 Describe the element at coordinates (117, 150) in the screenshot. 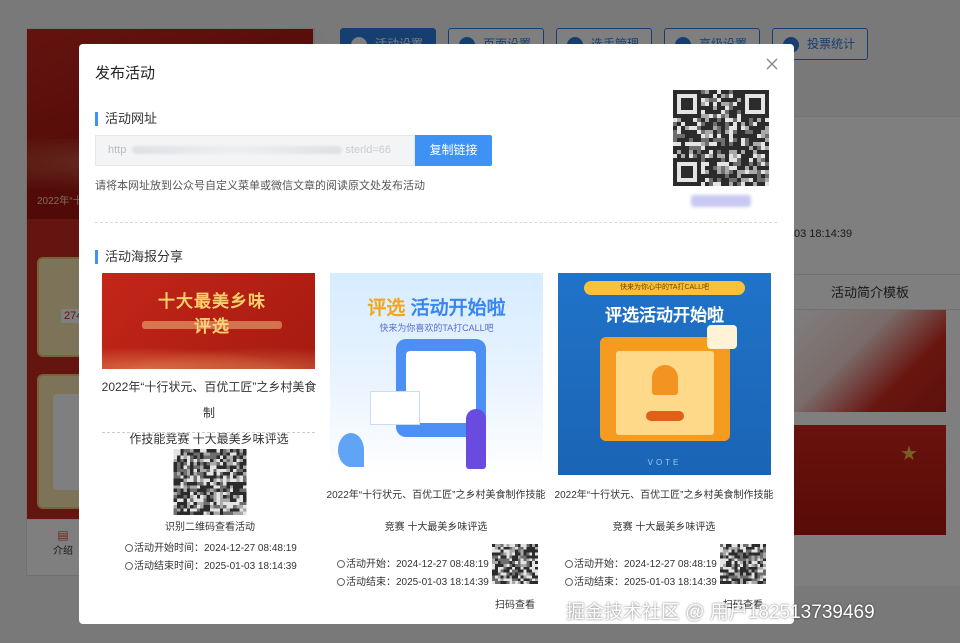

I see `url-prefix: http` at that location.